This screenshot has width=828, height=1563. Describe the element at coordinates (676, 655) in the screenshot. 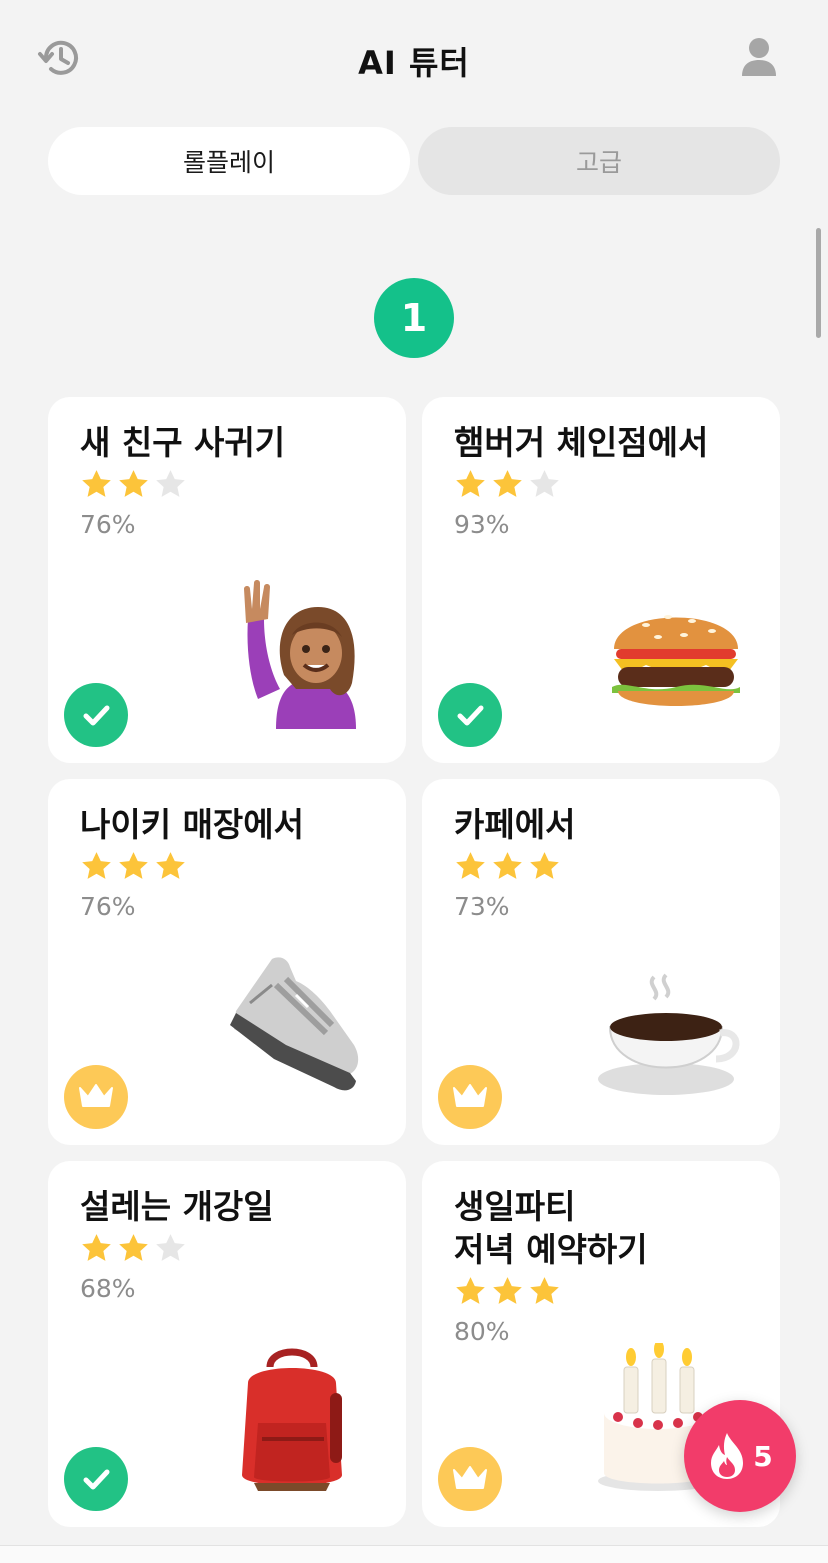

I see `hamburger-icon` at that location.